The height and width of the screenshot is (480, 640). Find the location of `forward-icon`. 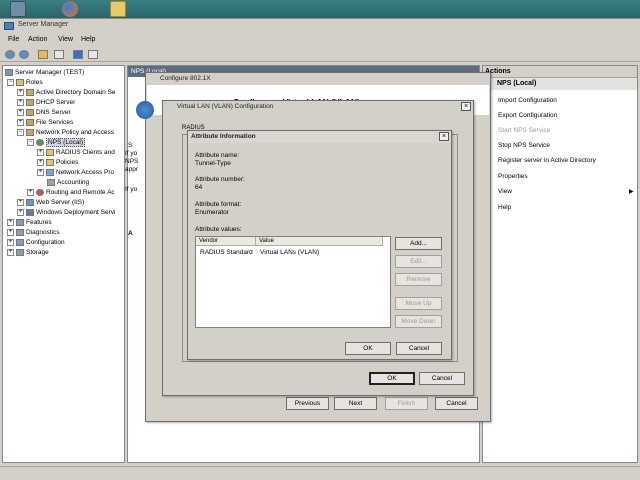

forward-icon is located at coordinates (24, 54).